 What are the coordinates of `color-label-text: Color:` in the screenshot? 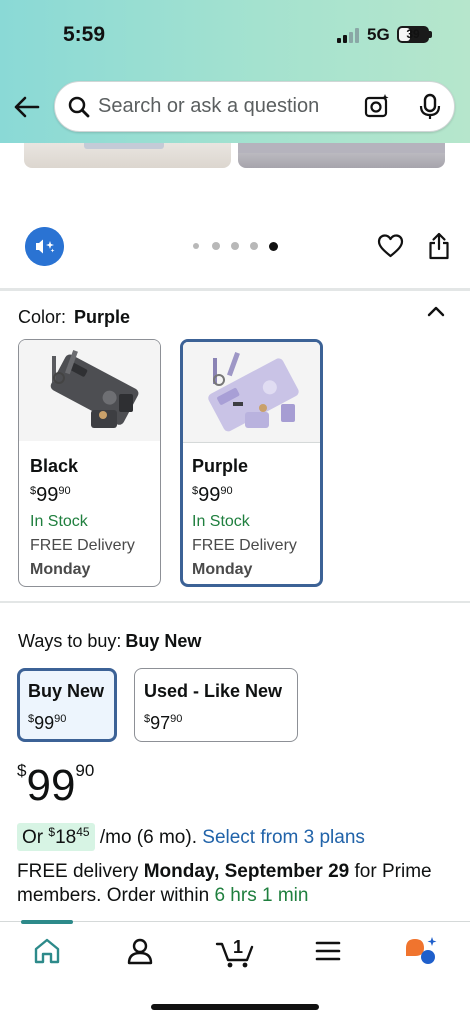 It's located at (42, 317).